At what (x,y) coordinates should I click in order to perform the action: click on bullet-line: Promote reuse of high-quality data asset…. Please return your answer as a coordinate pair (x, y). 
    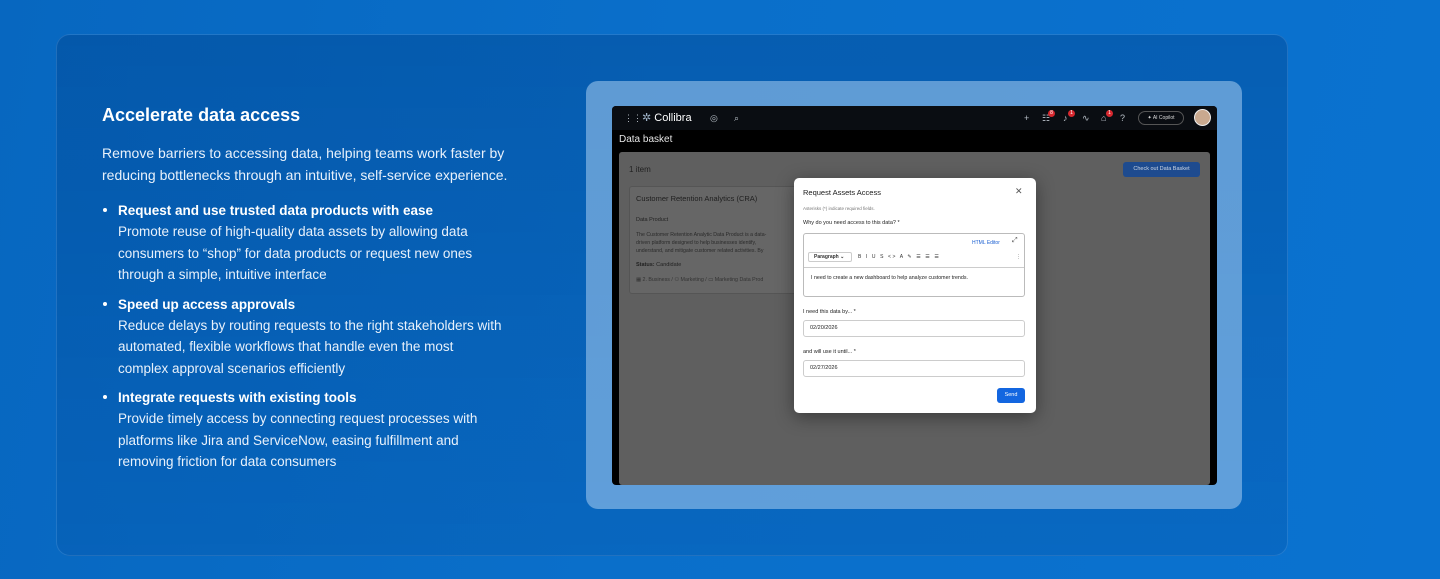
    Looking at the image, I should click on (293, 231).